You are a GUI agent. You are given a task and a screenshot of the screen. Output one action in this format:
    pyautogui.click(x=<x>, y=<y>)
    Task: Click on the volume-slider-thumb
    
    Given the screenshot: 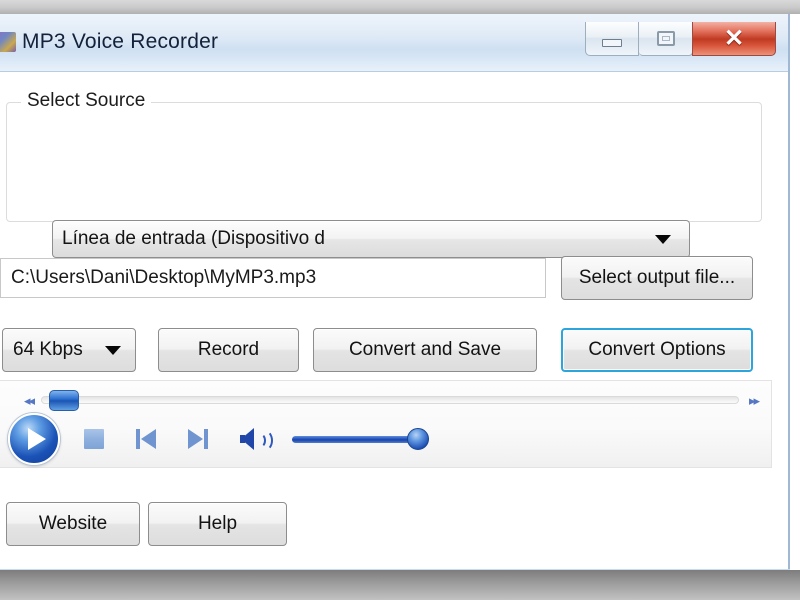 What is the action you would take?
    pyautogui.click(x=418, y=438)
    